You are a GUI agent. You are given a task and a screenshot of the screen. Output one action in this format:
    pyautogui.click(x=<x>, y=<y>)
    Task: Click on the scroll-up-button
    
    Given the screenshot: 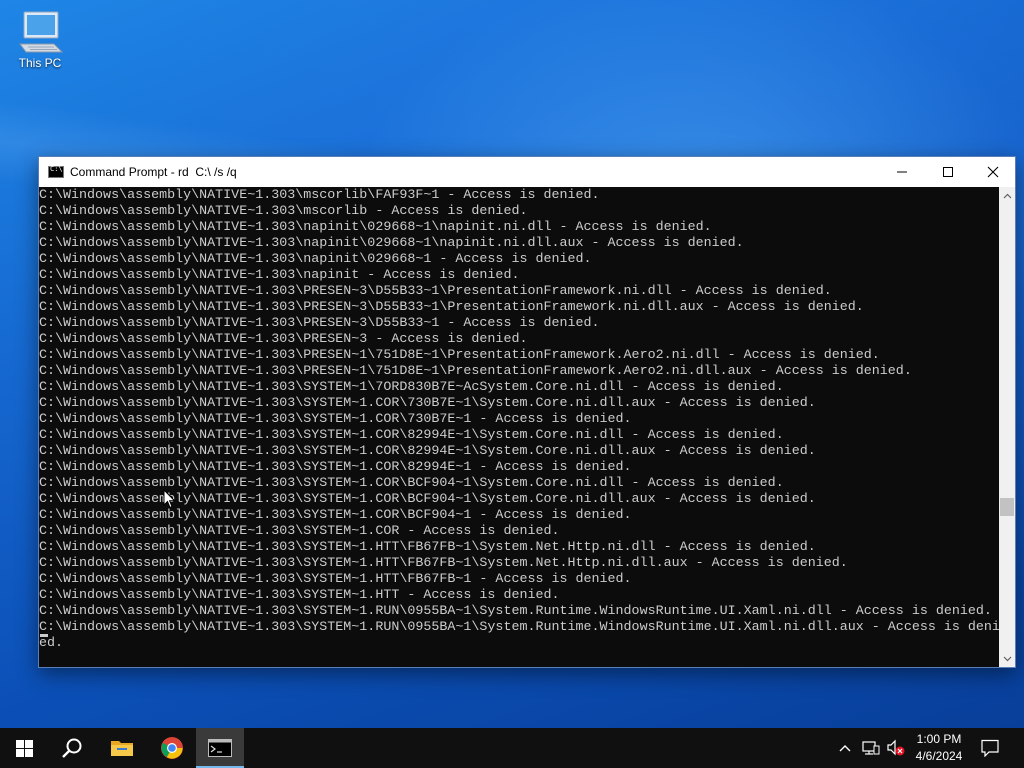 What is the action you would take?
    pyautogui.click(x=1007, y=195)
    